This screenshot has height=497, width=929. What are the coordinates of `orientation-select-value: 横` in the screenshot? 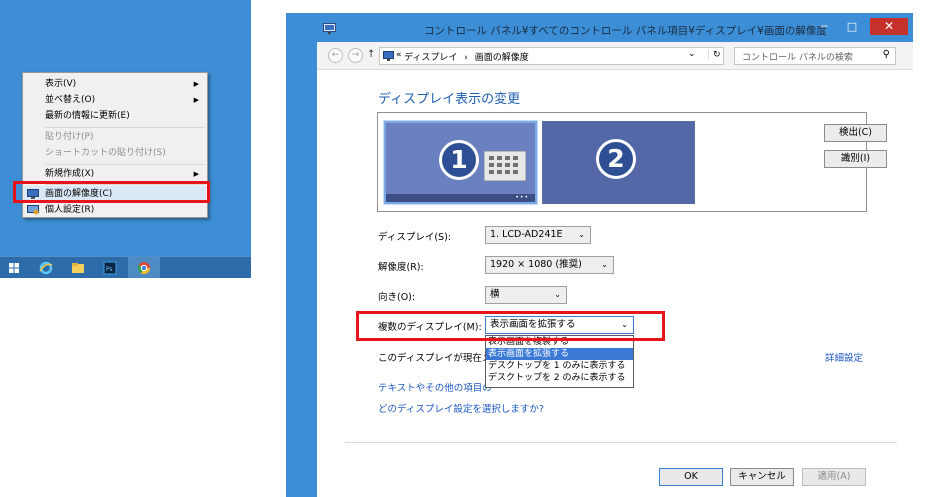 It's located at (495, 294).